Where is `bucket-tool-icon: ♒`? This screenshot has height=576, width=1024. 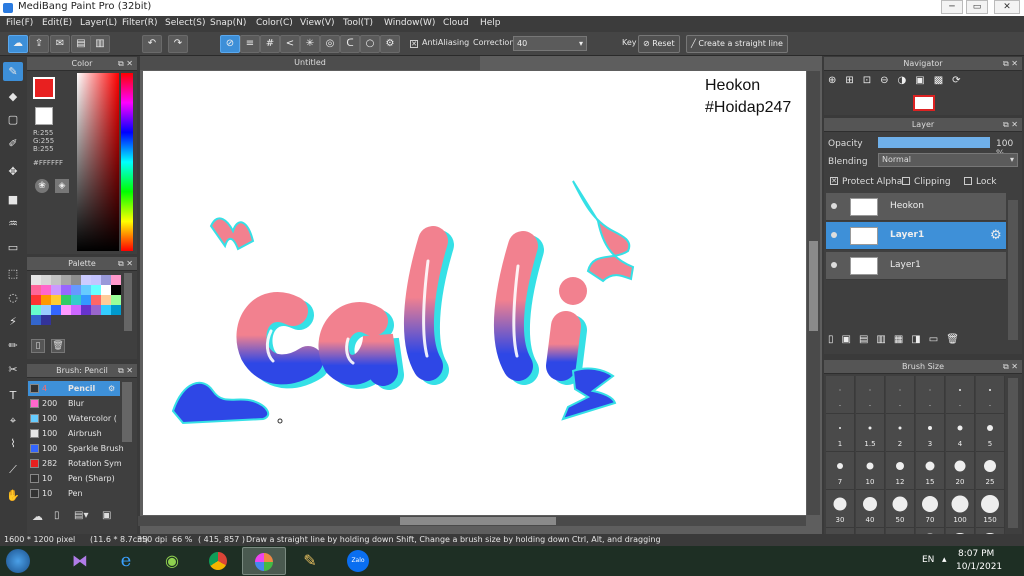
bucket-tool-icon: ♒ is located at coordinates (13, 223).